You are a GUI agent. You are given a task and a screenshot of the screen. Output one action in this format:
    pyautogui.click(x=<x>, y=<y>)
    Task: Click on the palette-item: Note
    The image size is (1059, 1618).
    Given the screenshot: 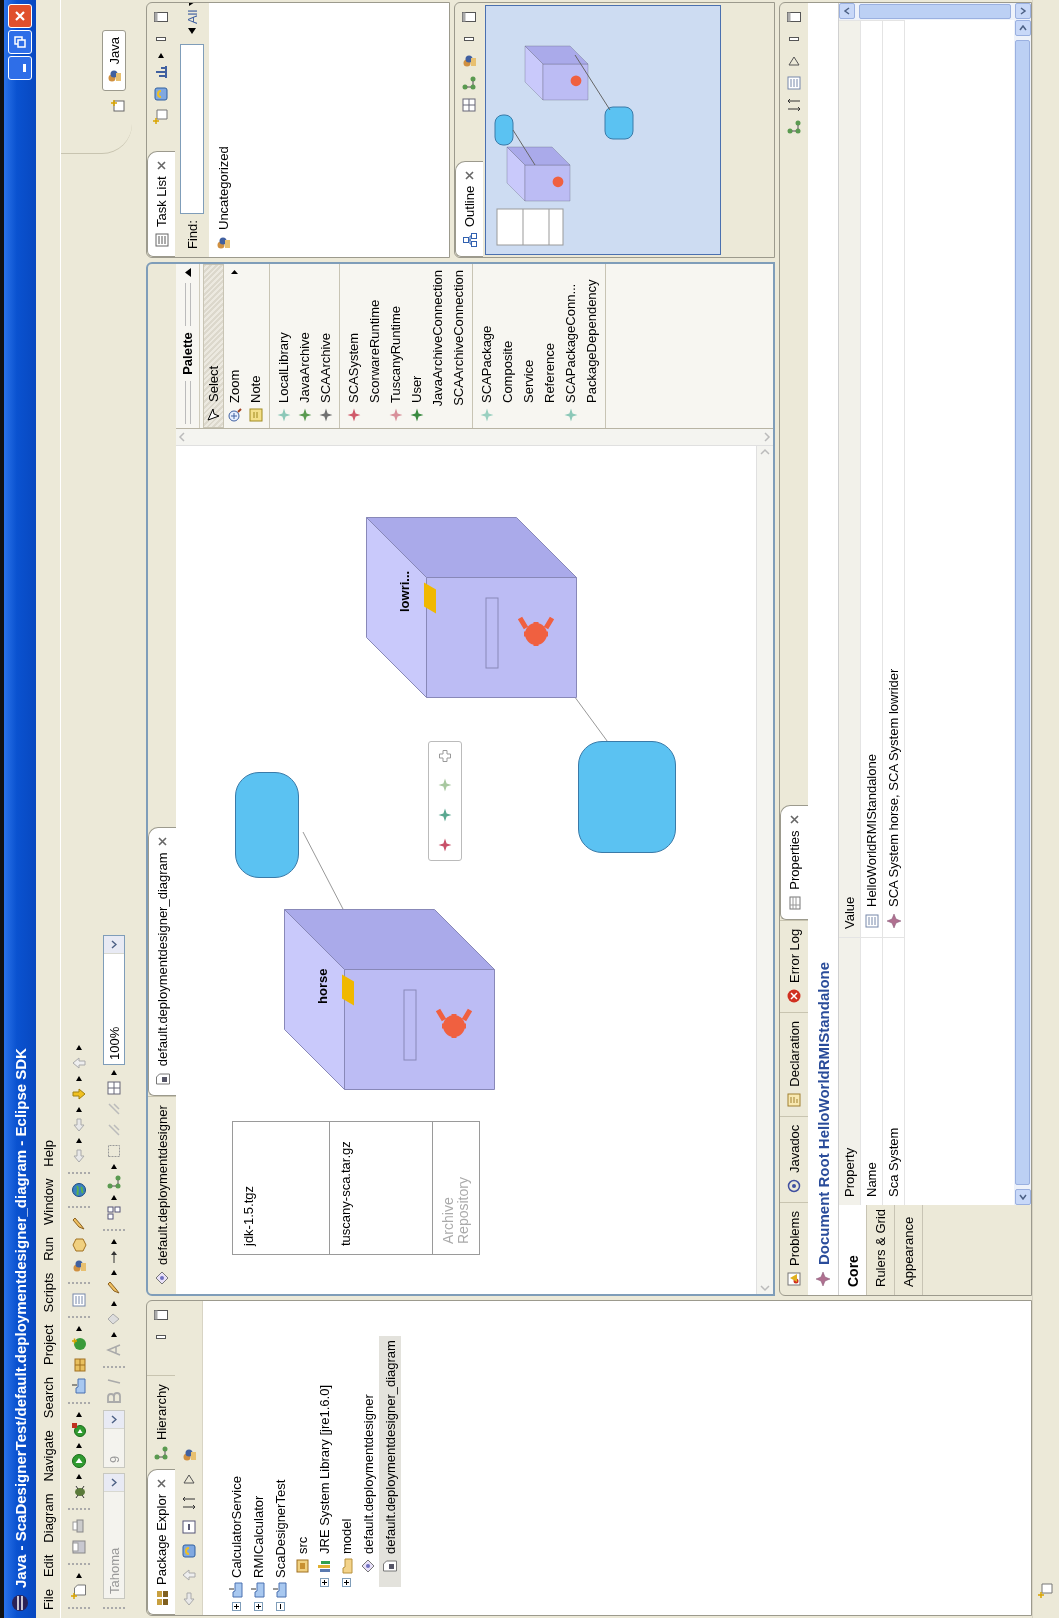 What is the action you would take?
    pyautogui.click(x=255, y=346)
    